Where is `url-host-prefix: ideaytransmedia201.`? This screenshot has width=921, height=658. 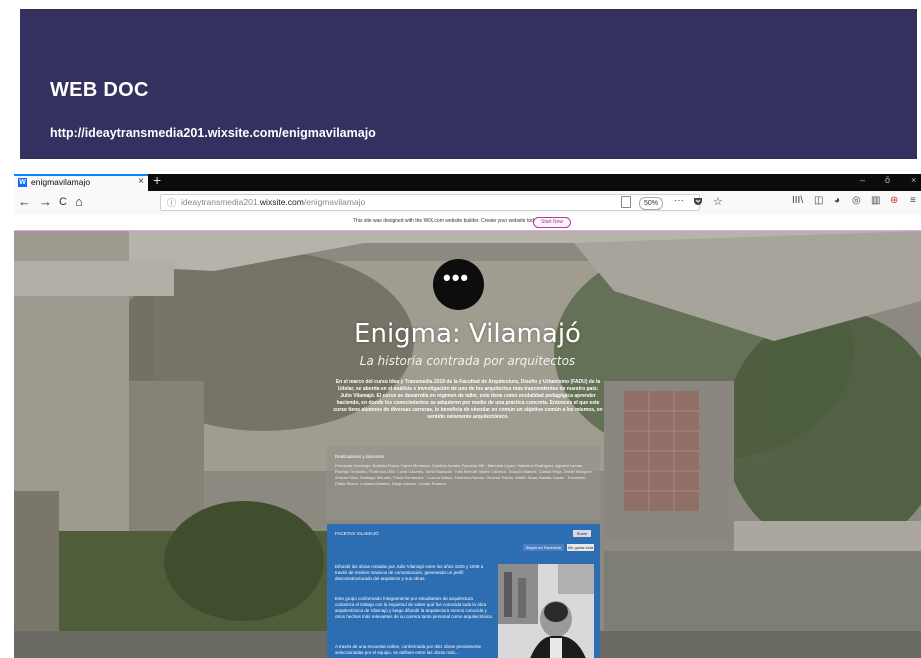 url-host-prefix: ideaytransmedia201. is located at coordinates (220, 202).